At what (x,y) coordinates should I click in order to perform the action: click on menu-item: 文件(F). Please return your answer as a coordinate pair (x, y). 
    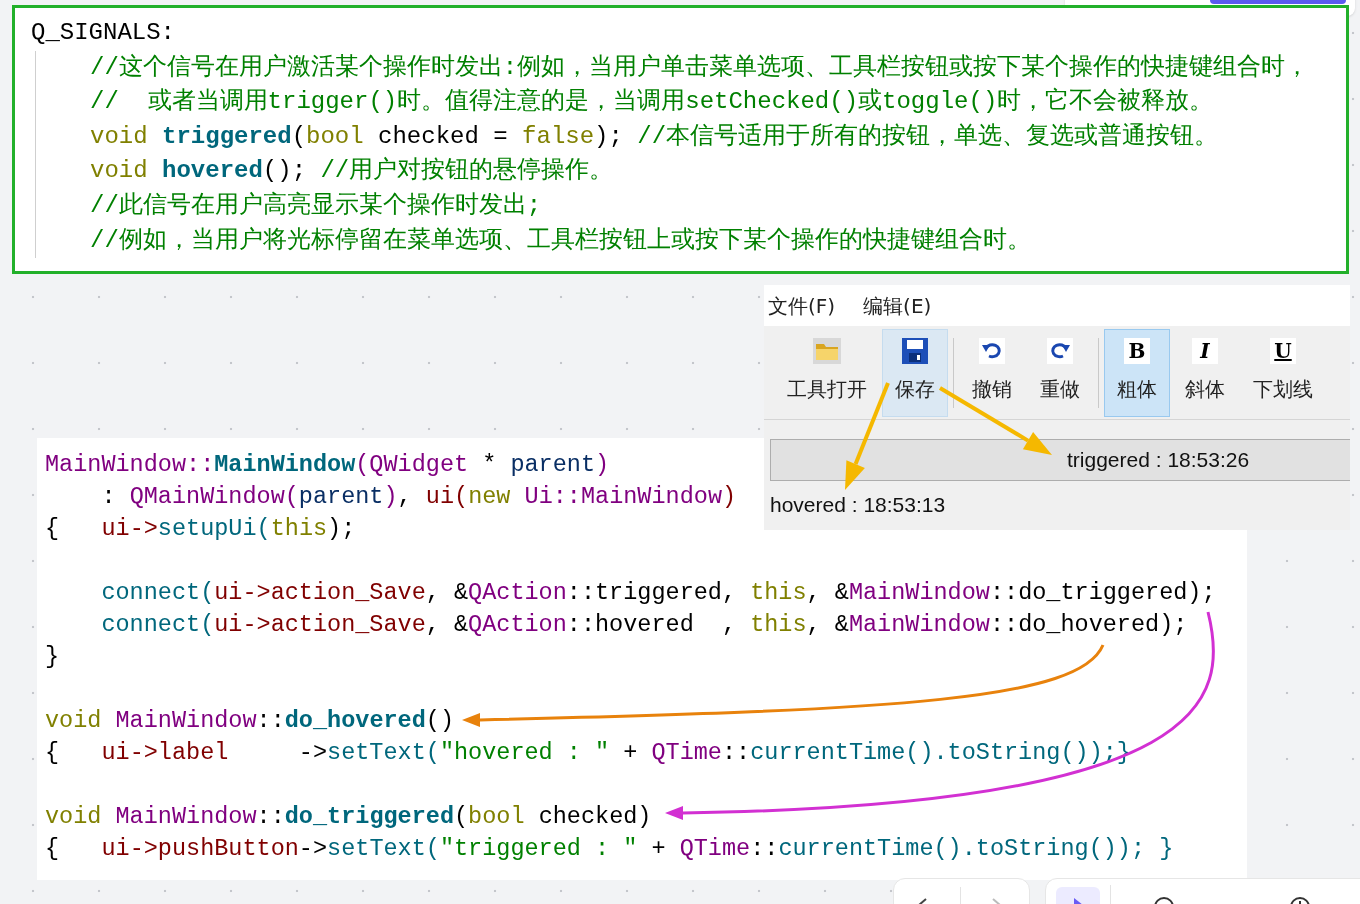
    Looking at the image, I should click on (802, 305).